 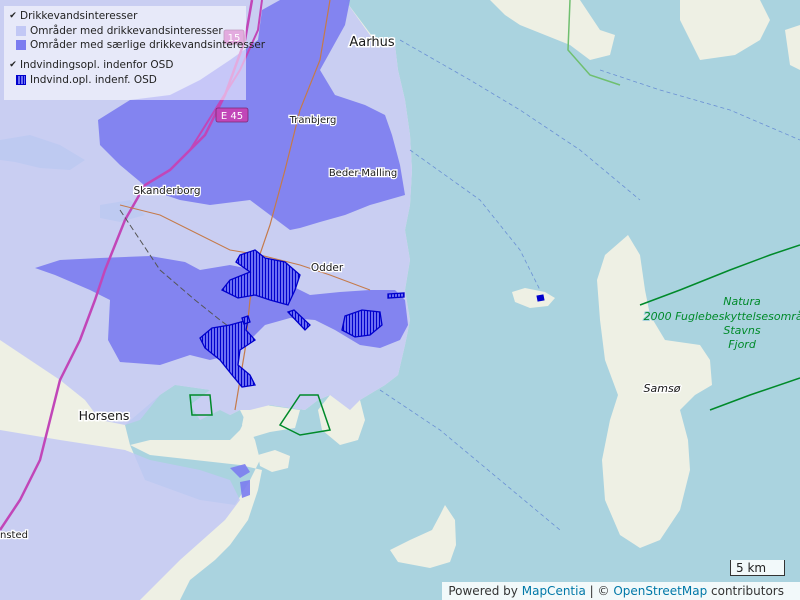 I want to click on legend-group-title: Drikkevandsinteresser, so click(x=79, y=16).